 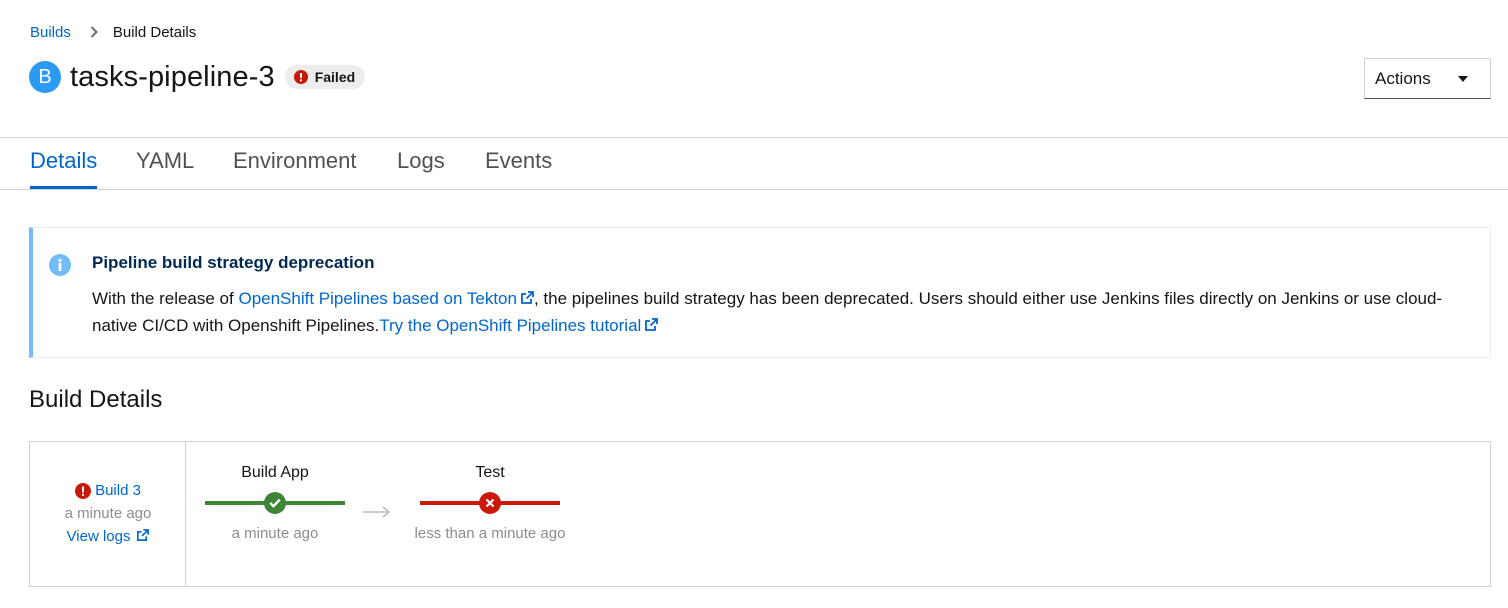 What do you see at coordinates (1463, 78) in the screenshot?
I see `caret-down-icon` at bounding box center [1463, 78].